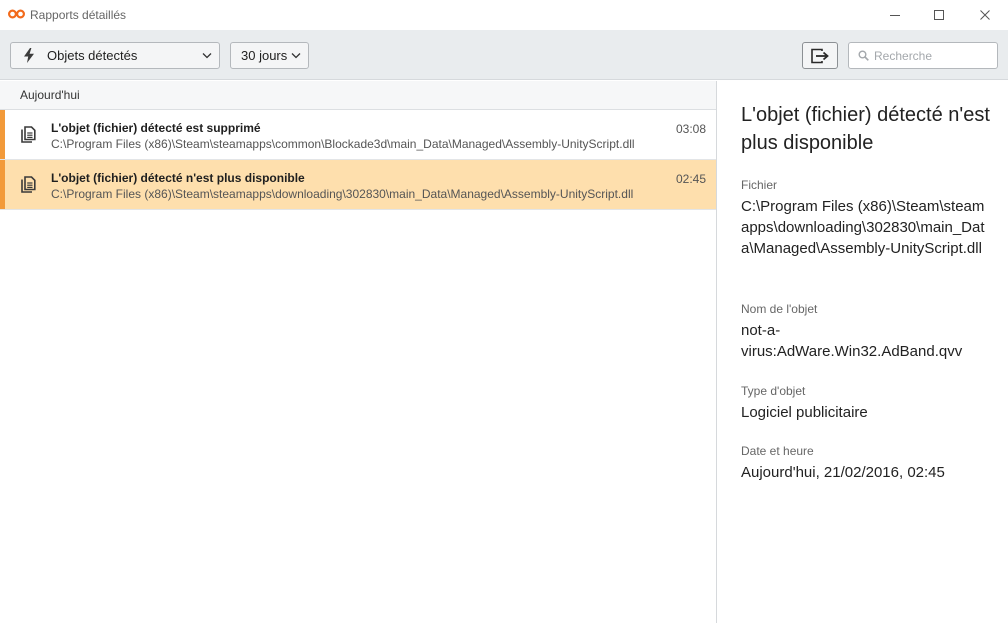 The height and width of the screenshot is (623, 1008). I want to click on lightning-icon, so click(29, 55).